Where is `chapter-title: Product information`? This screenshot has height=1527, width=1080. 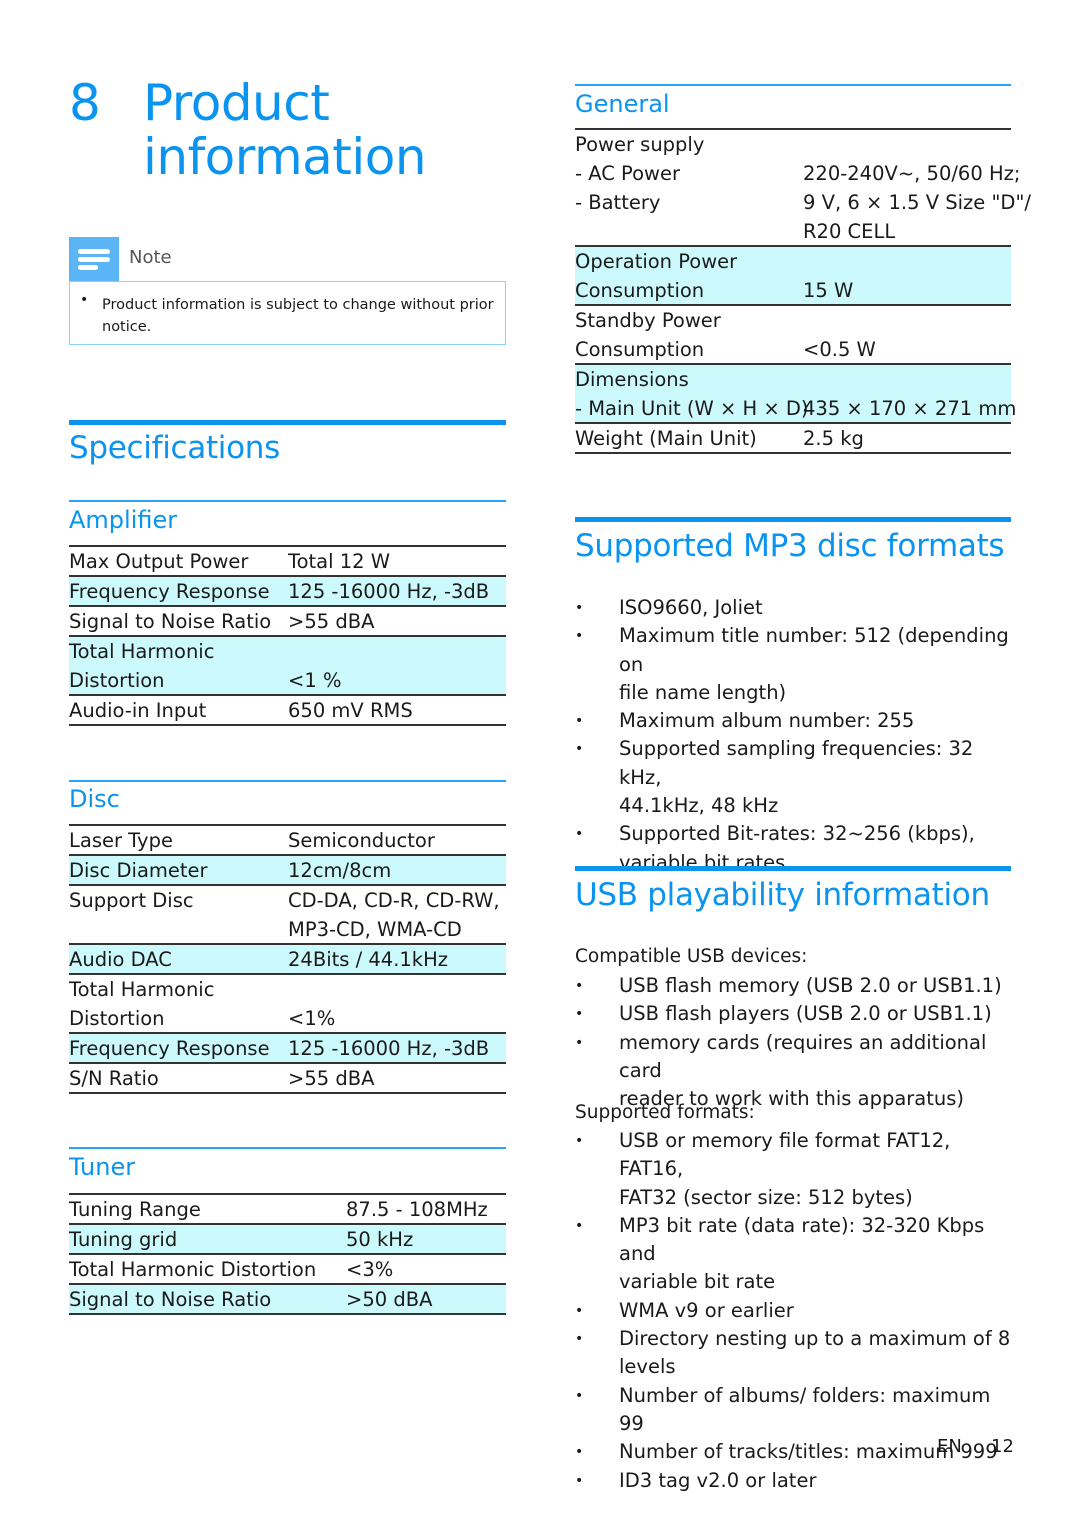 chapter-title: Product information is located at coordinates (343, 130).